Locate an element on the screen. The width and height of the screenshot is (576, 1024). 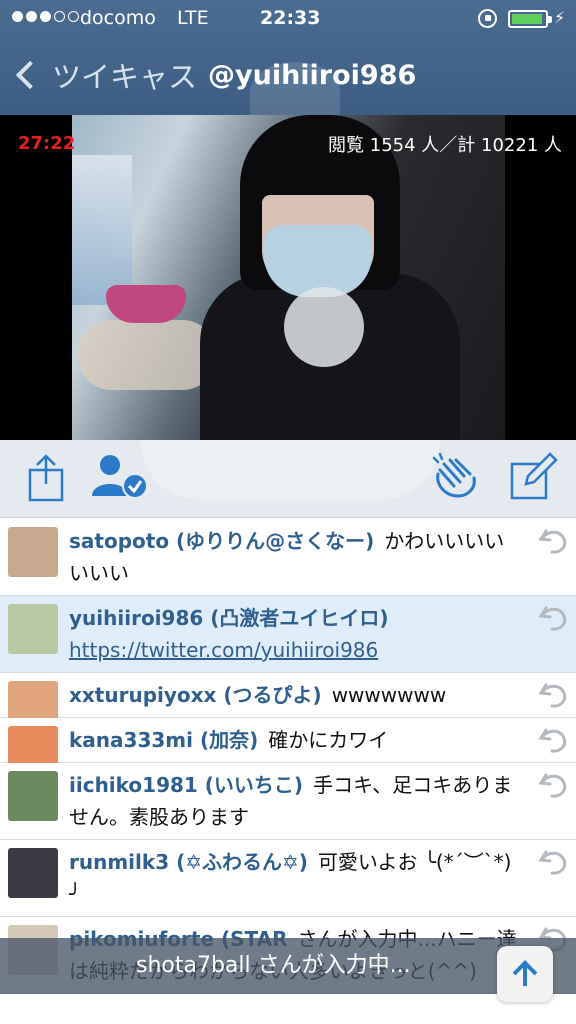
scroll-to-top-button is located at coordinates (525, 974).